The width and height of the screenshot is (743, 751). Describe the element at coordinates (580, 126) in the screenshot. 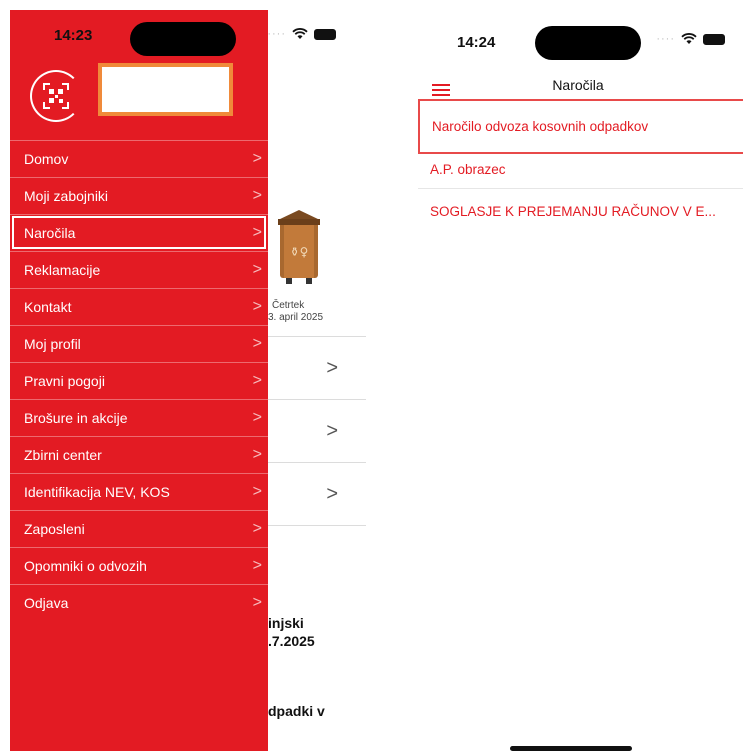

I see `list-item-narocilo-odvoza: Naročilo odvoza kosovnih odpadkov` at that location.